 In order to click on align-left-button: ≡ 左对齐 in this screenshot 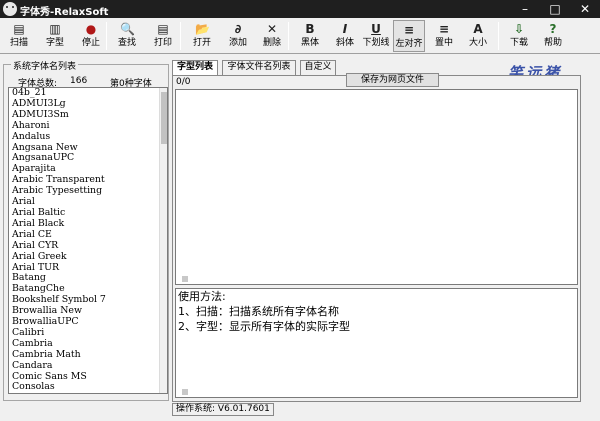, I will do `click(409, 36)`.